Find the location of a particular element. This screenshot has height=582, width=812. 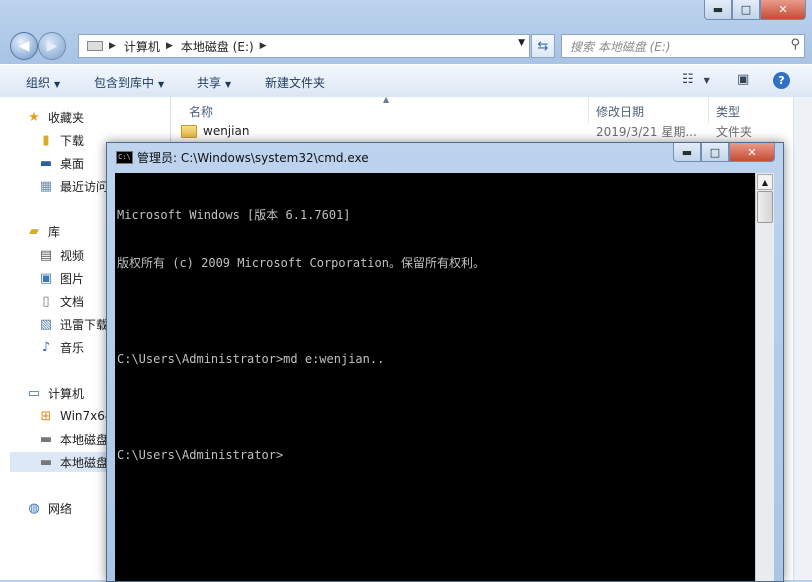

forward-arrow-icon: ▶ is located at coordinates (52, 46).